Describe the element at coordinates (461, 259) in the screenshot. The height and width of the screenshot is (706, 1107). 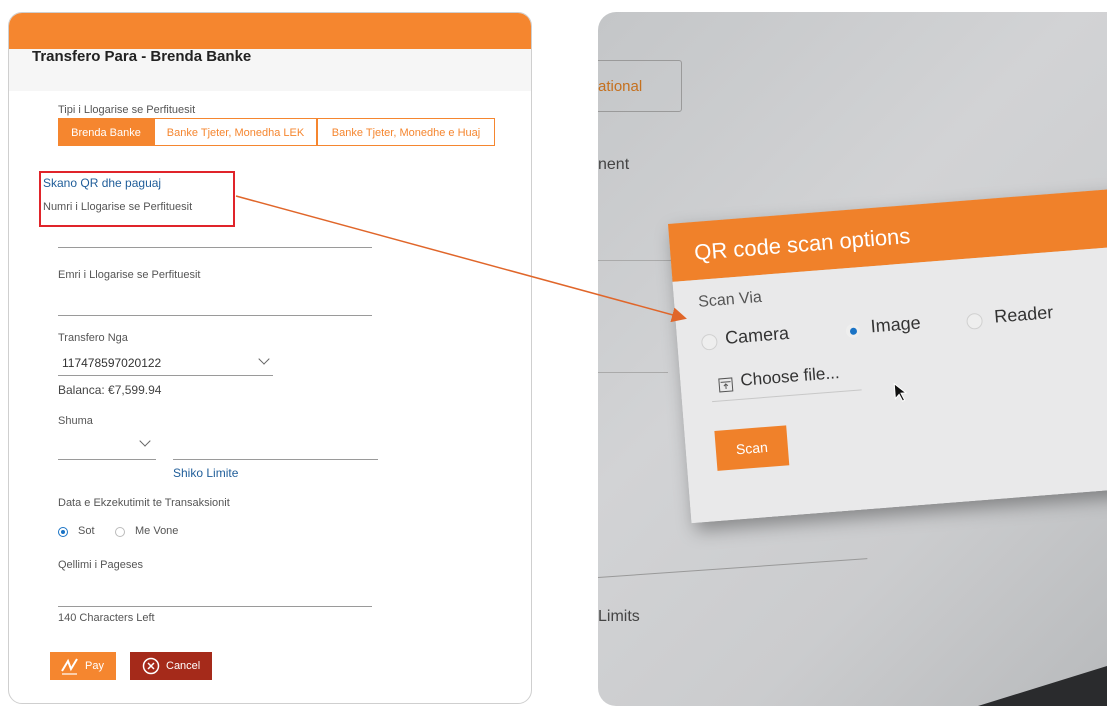
I see `callout-arrow` at that location.